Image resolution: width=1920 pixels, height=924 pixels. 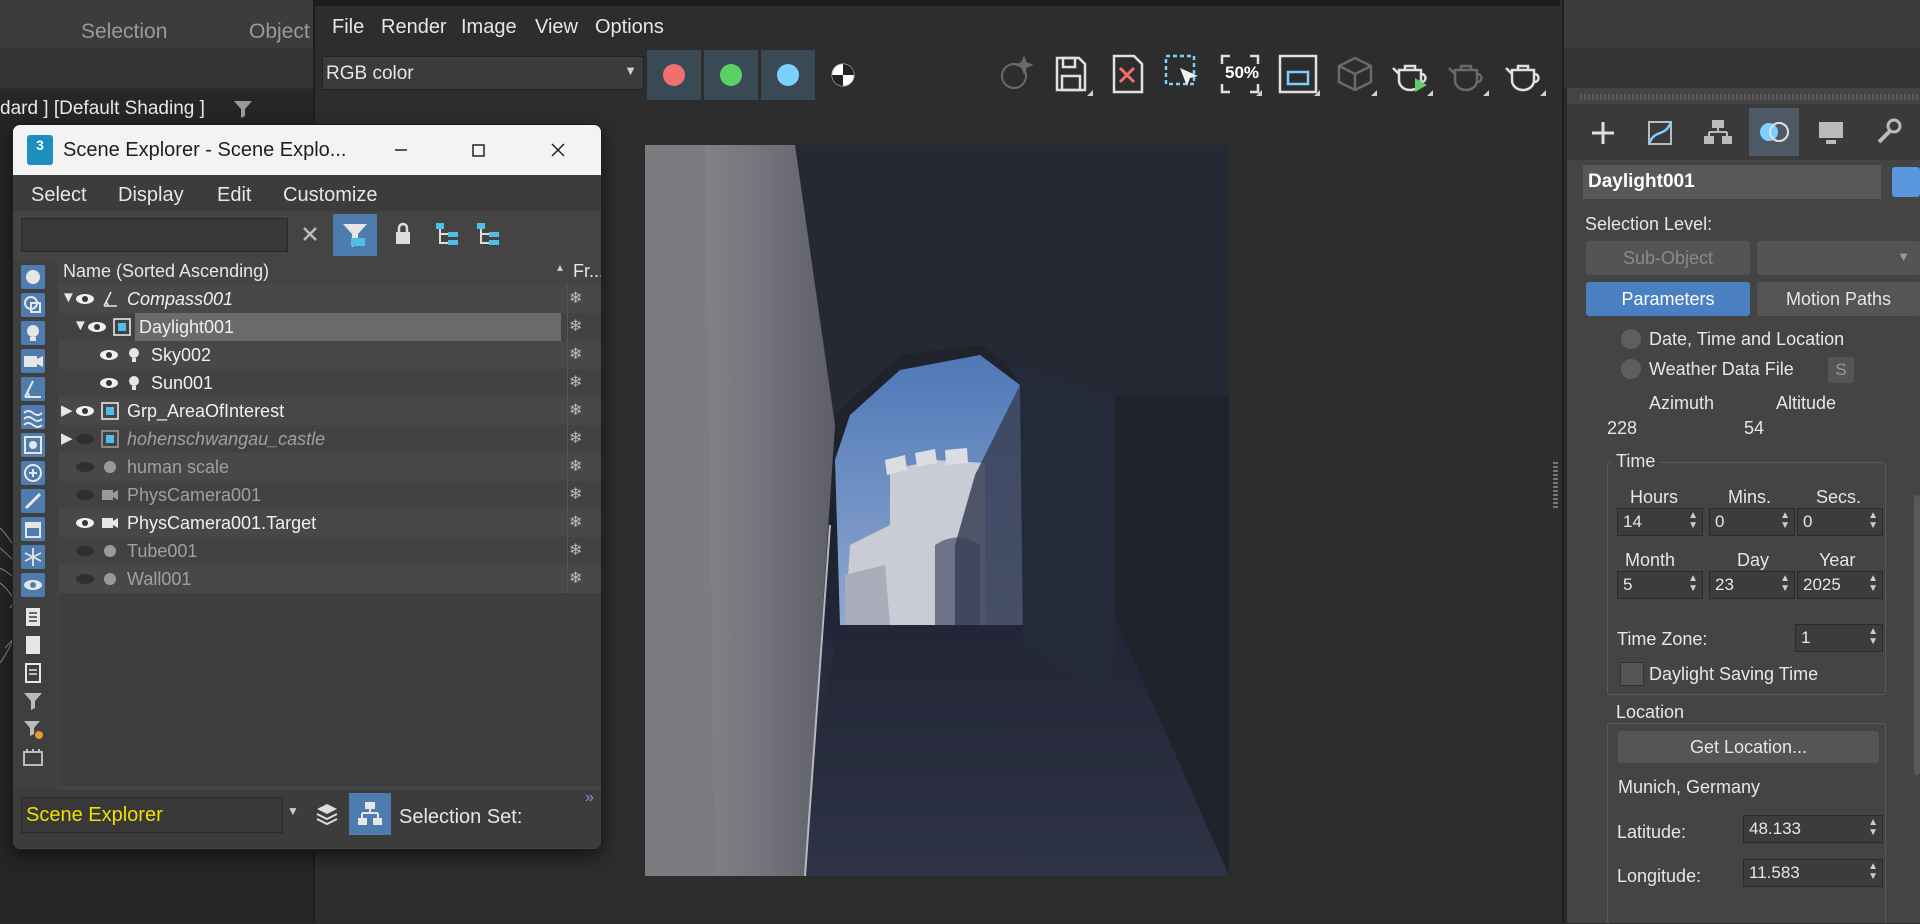 I want to click on table-row: ▶ hohenschwangau_castle ❄, so click(x=330, y=439).